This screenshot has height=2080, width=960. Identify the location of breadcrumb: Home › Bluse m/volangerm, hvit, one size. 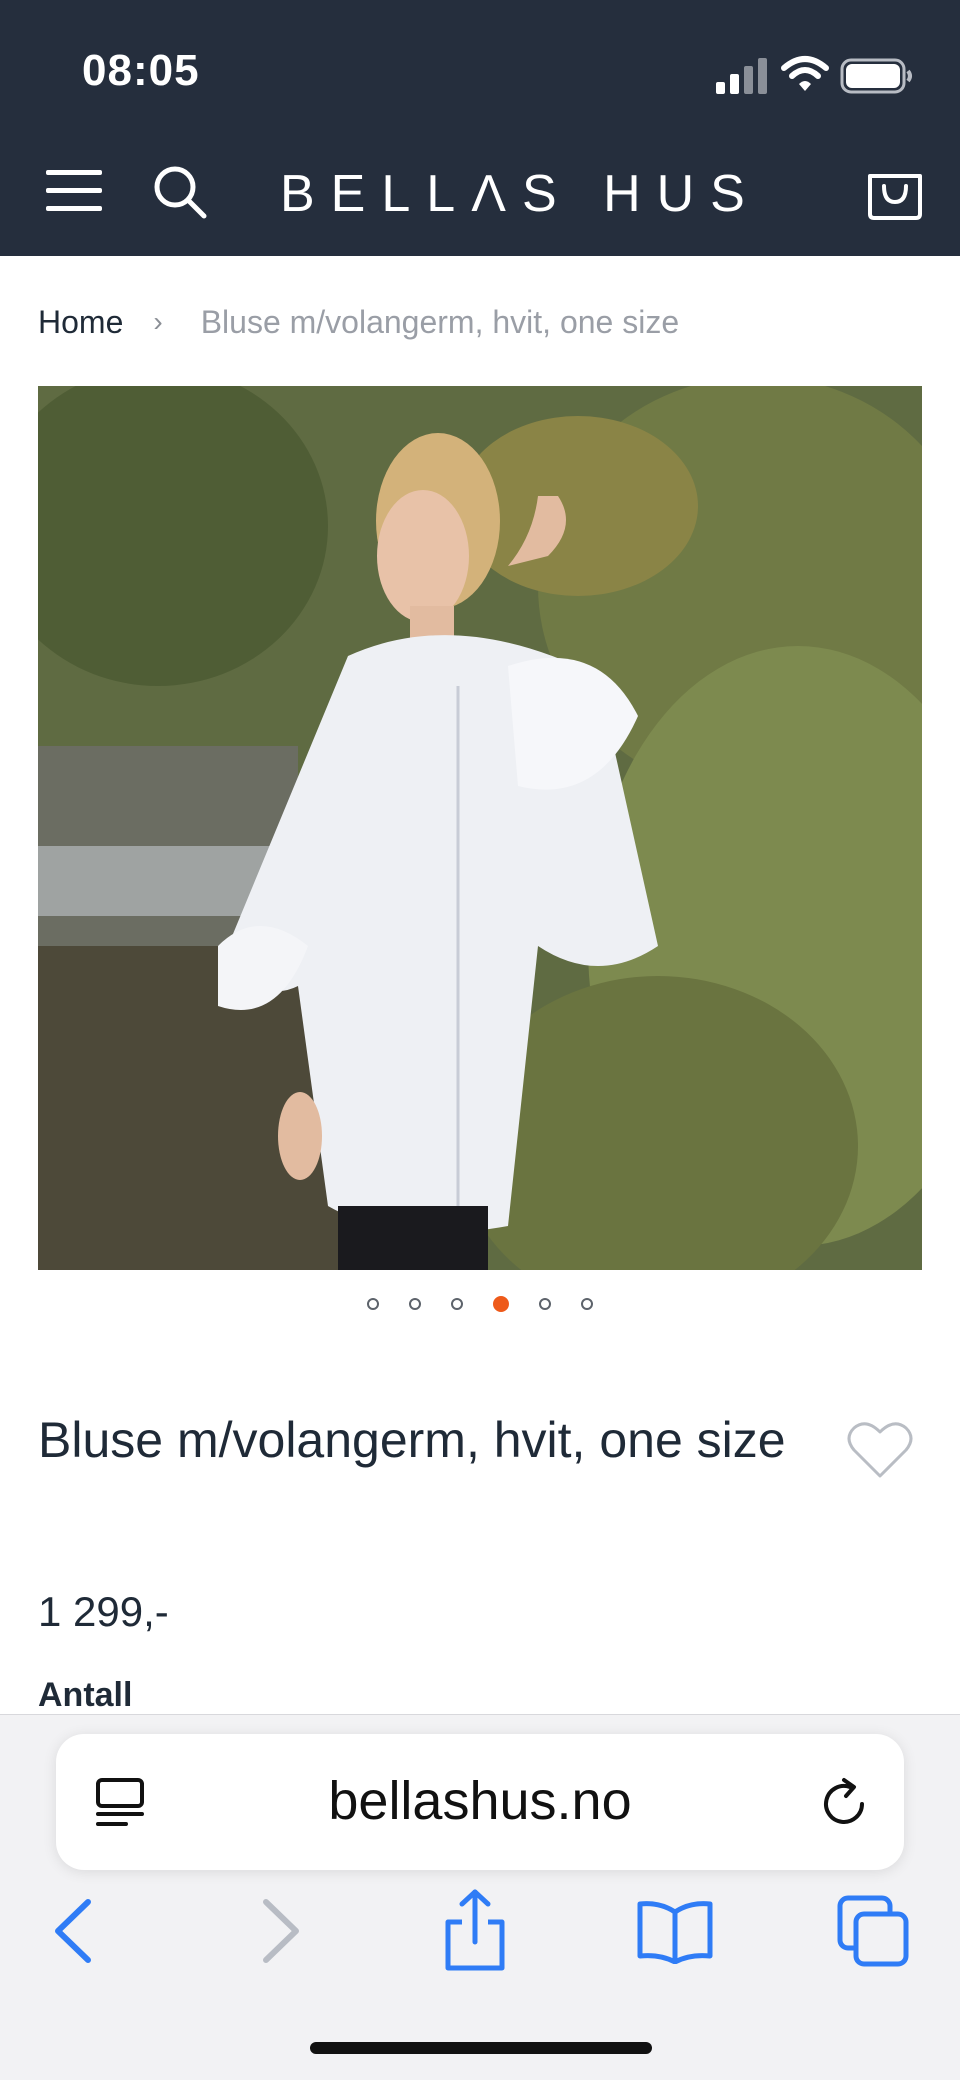
(358, 322).